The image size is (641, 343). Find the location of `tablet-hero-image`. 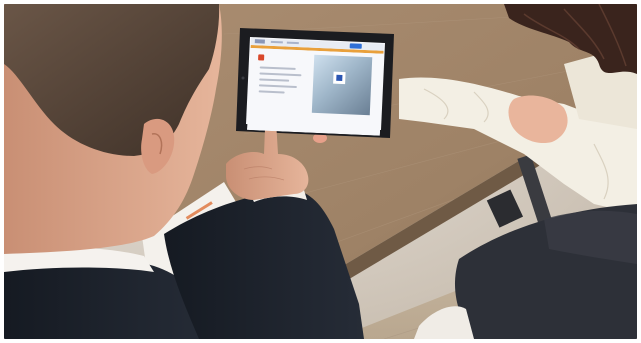

tablet-hero-image is located at coordinates (342, 85).